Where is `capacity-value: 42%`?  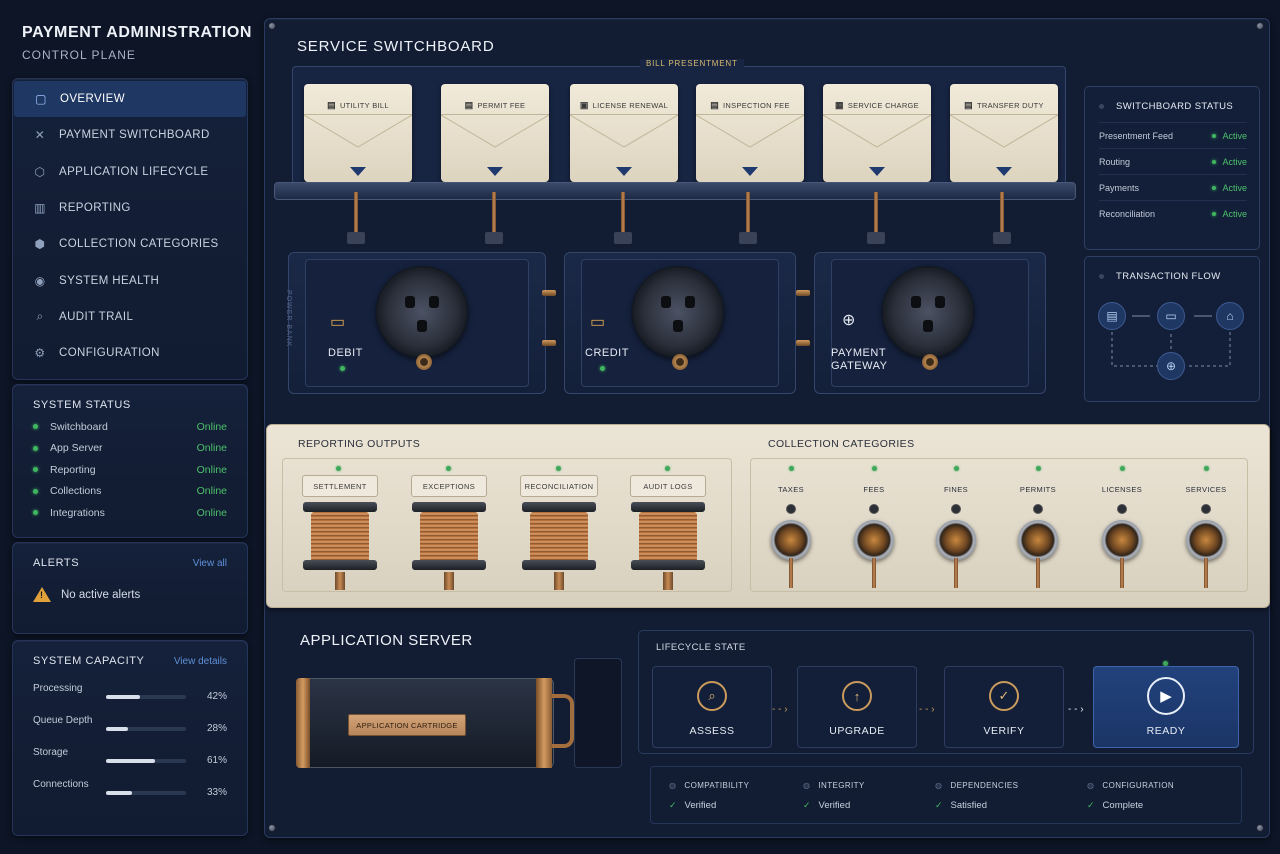 capacity-value: 42% is located at coordinates (216, 696).